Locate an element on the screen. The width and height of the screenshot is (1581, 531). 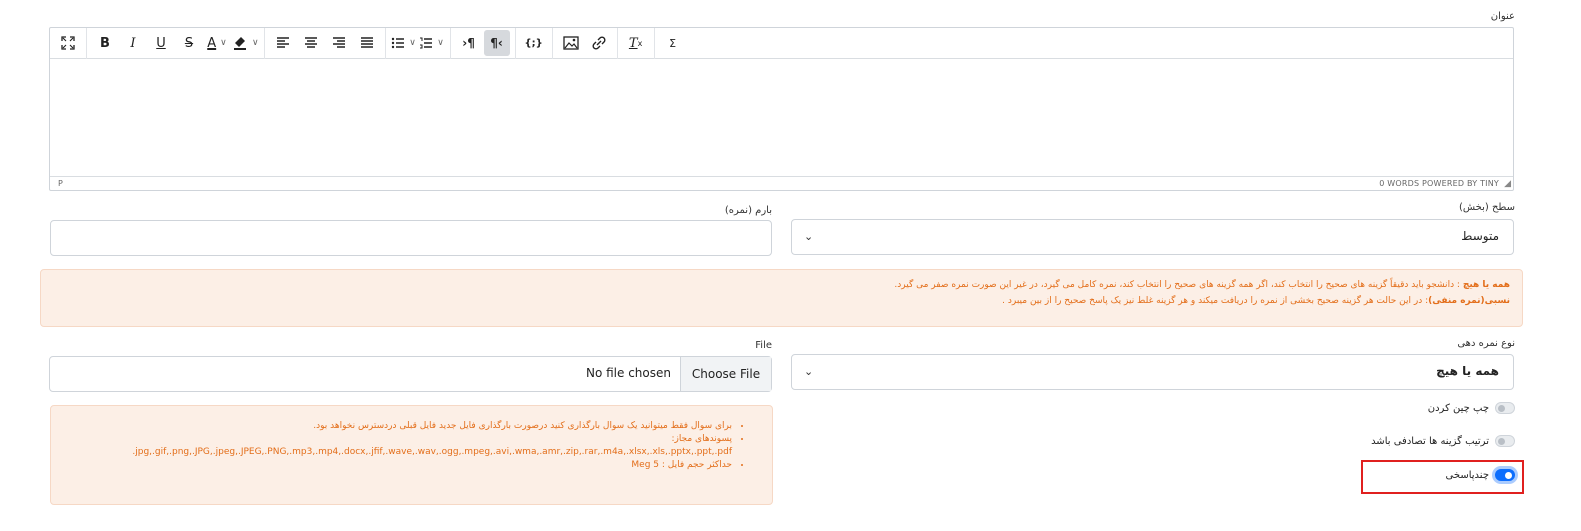
score-input is located at coordinates (411, 238).